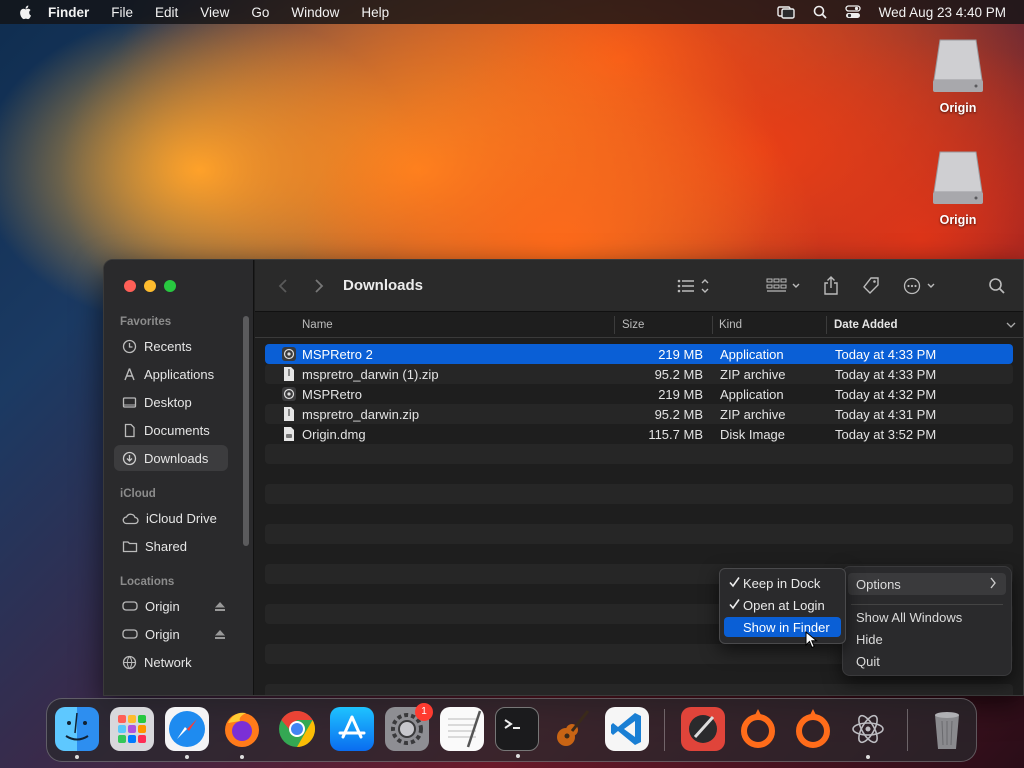 The height and width of the screenshot is (768, 1024). Describe the element at coordinates (782, 627) in the screenshot. I see `show-in-finder-item: Show in Finder` at that location.